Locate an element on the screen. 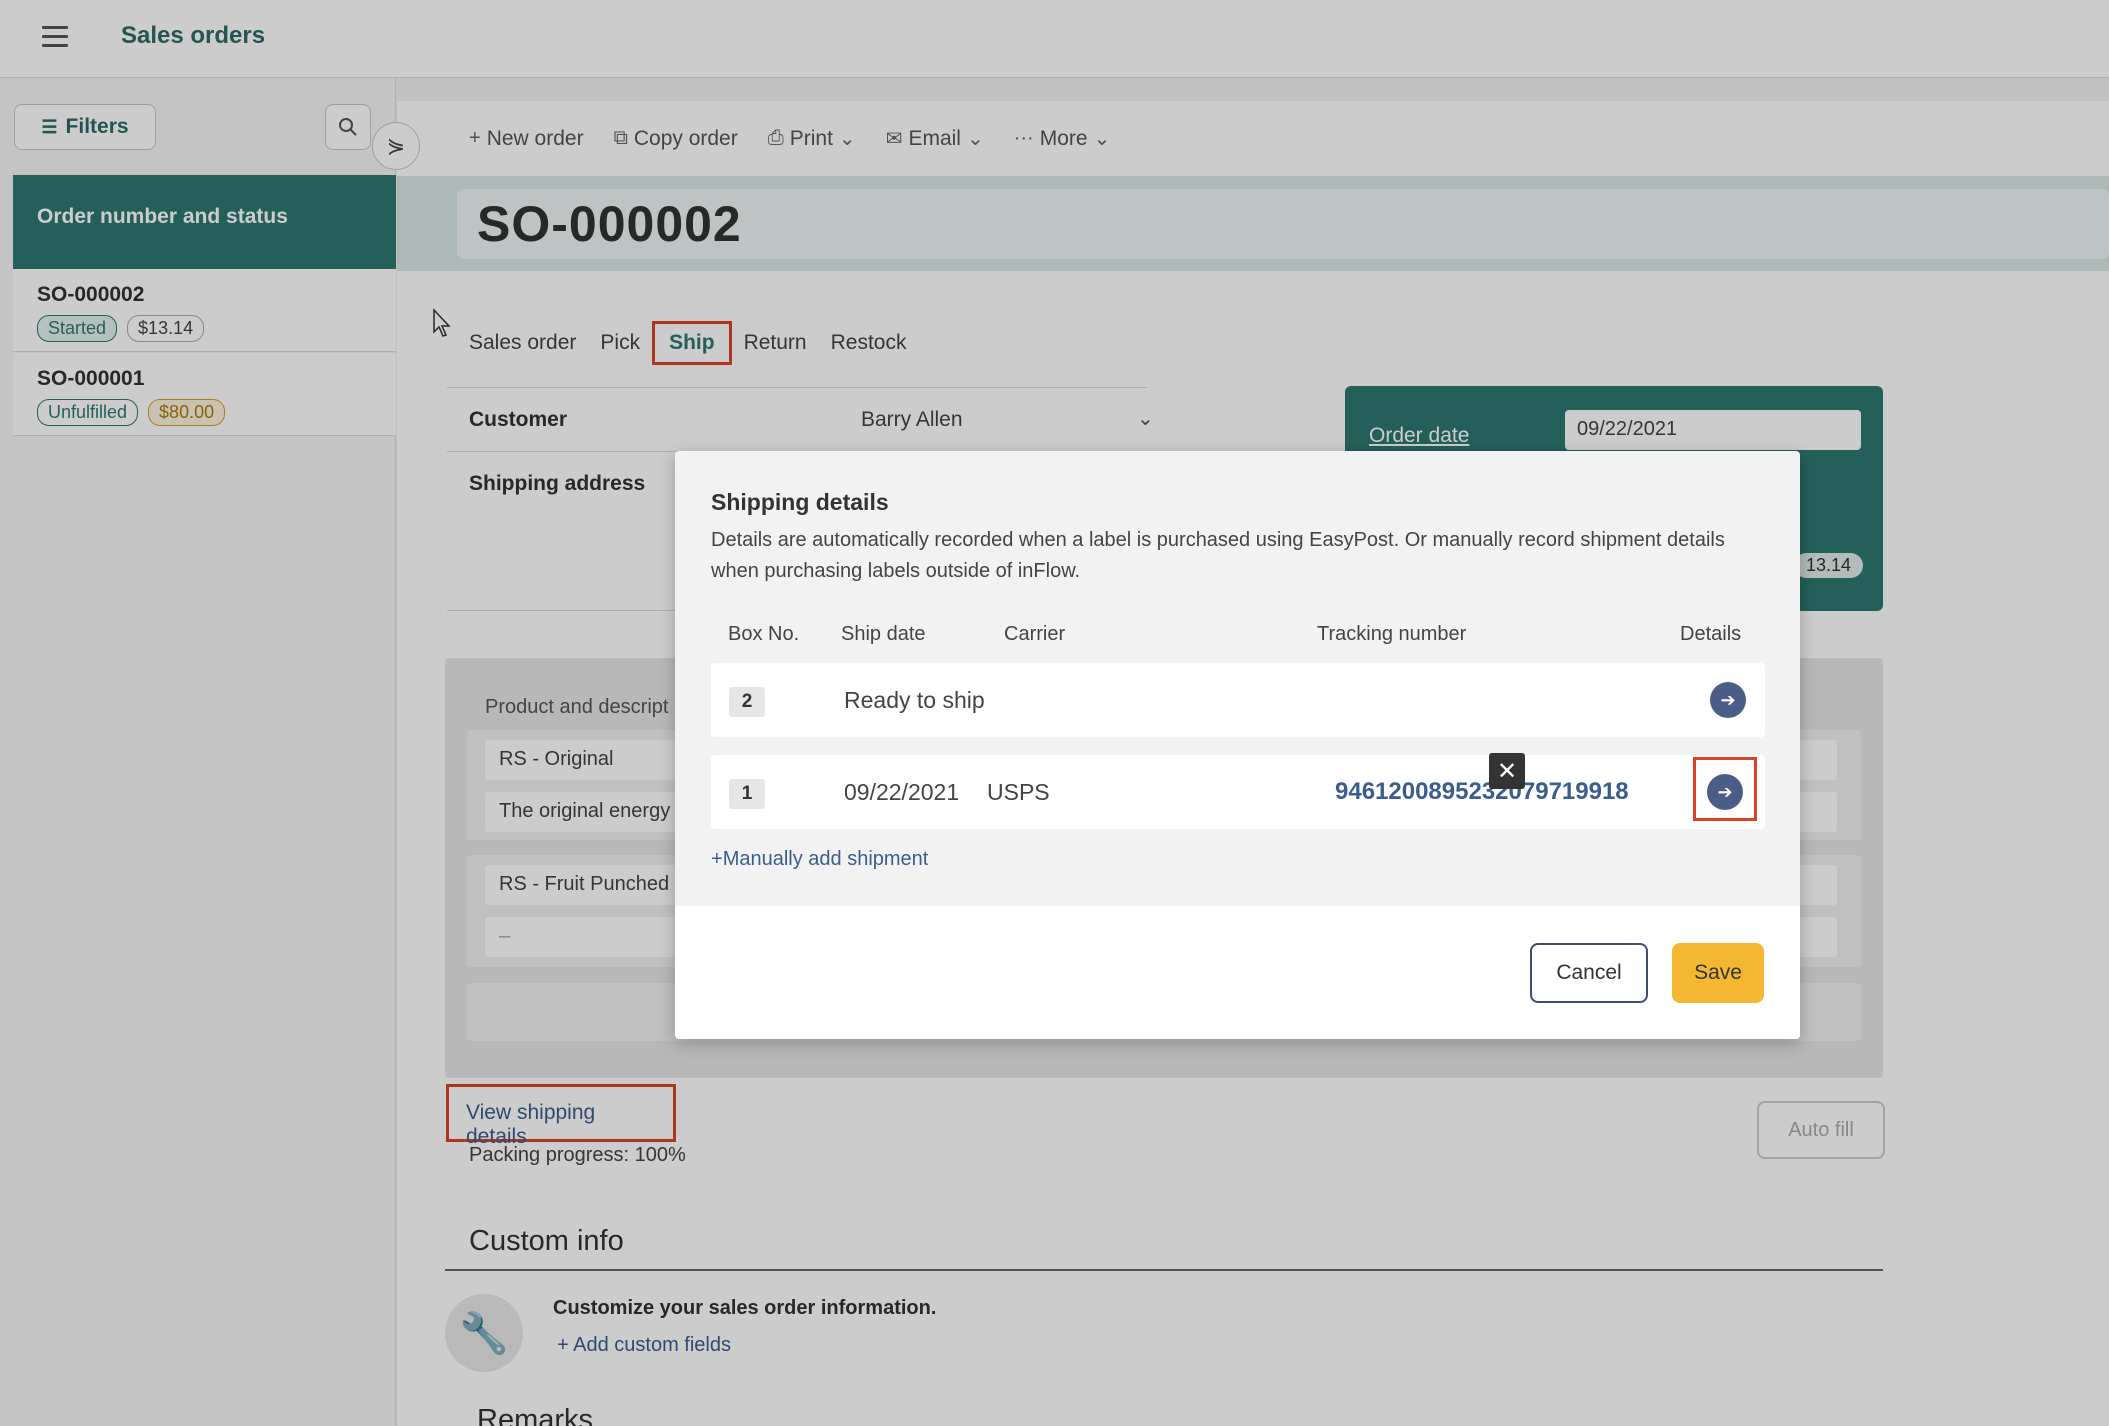 This screenshot has height=1426, width=2109. carrier: USPS is located at coordinates (1018, 792).